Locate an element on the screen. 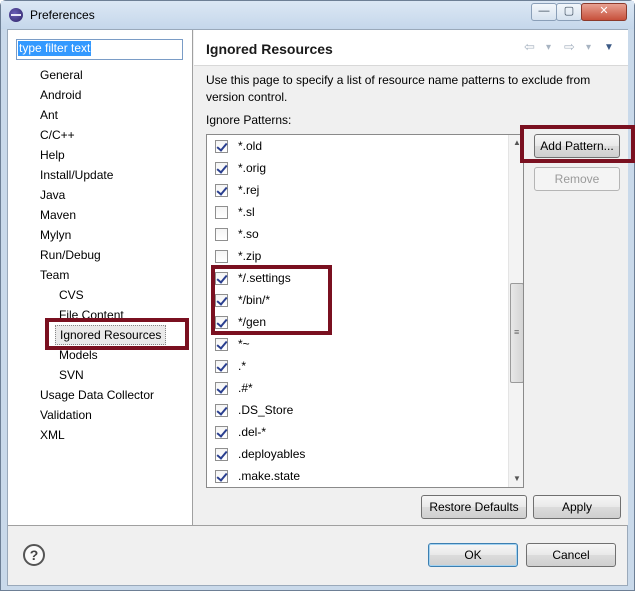 This screenshot has width=635, height=591. tree-item-svn: SVN is located at coordinates (71, 375).